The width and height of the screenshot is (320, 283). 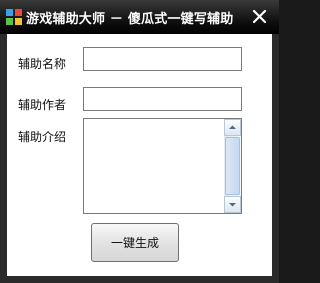 What do you see at coordinates (42, 64) in the screenshot?
I see `name-label: 辅助名称` at bounding box center [42, 64].